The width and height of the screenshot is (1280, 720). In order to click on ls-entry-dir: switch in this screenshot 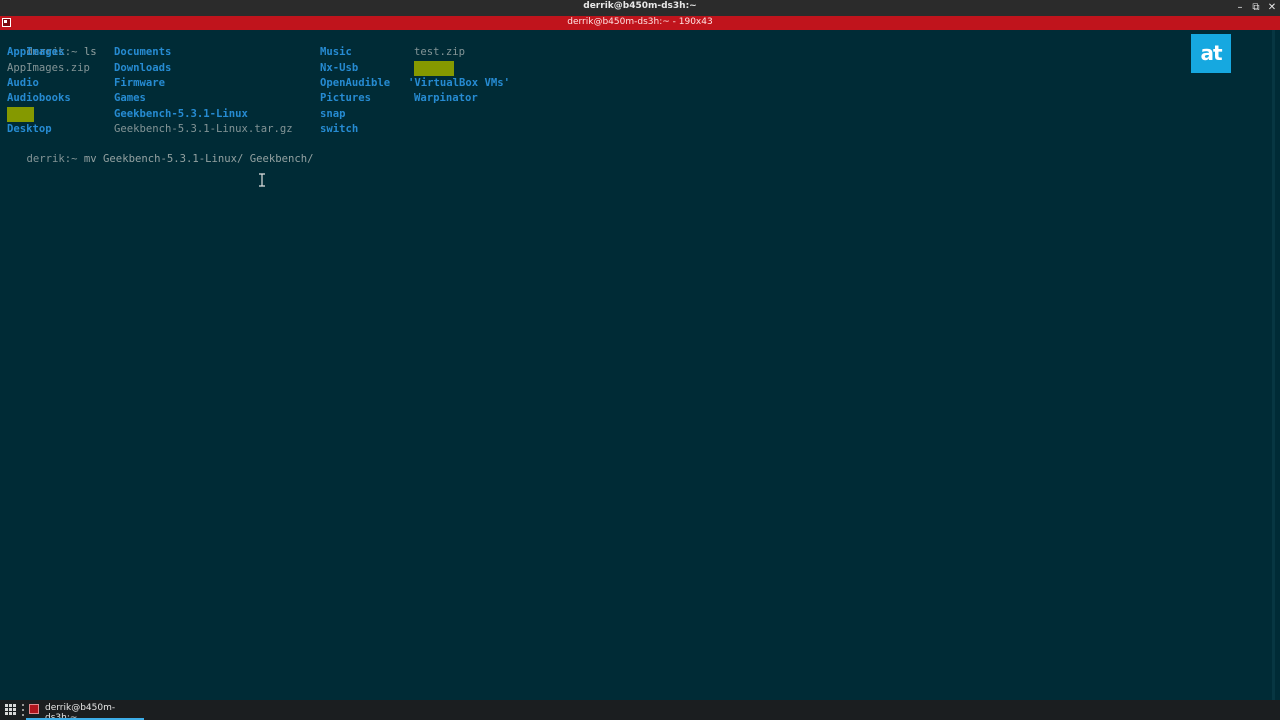, I will do `click(339, 129)`.